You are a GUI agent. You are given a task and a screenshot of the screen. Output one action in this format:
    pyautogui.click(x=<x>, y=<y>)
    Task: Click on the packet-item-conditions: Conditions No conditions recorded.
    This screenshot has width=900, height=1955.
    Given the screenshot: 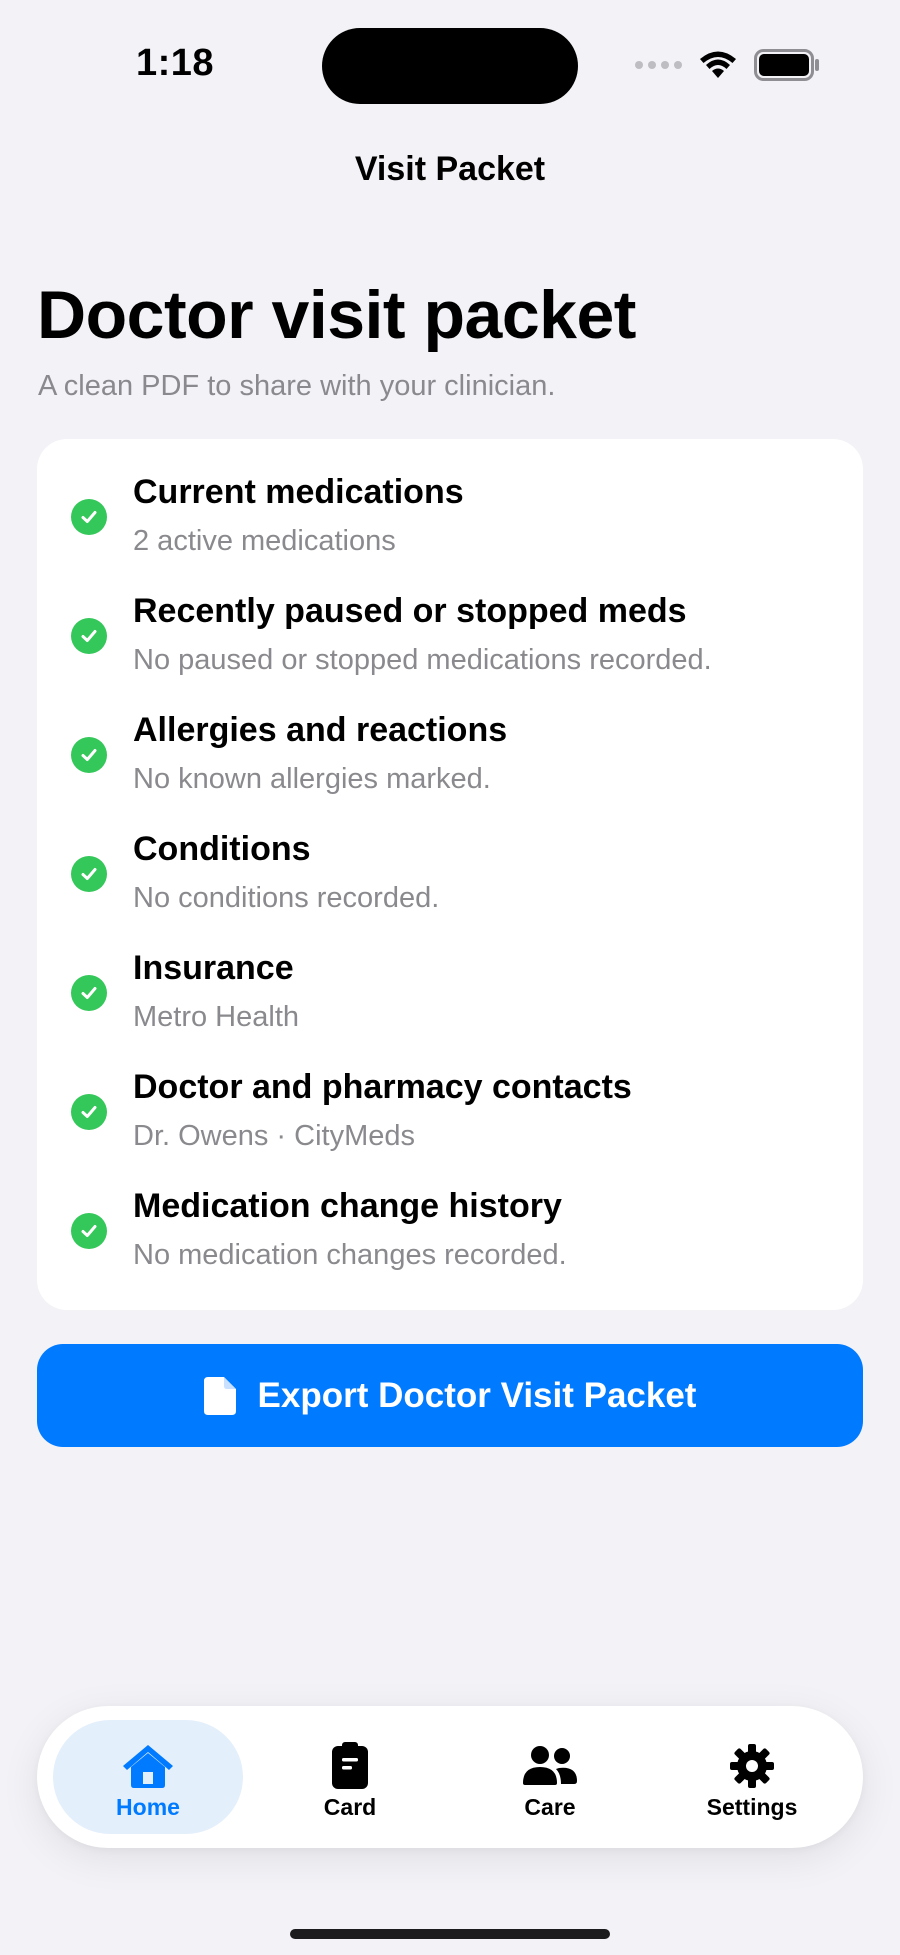 What is the action you would take?
    pyautogui.click(x=450, y=855)
    